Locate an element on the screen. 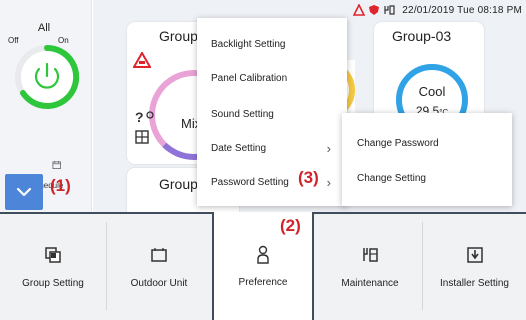 The image size is (526, 320). status-bar: 22/01/2019 Tue 08:18 PM is located at coordinates (437, 10).